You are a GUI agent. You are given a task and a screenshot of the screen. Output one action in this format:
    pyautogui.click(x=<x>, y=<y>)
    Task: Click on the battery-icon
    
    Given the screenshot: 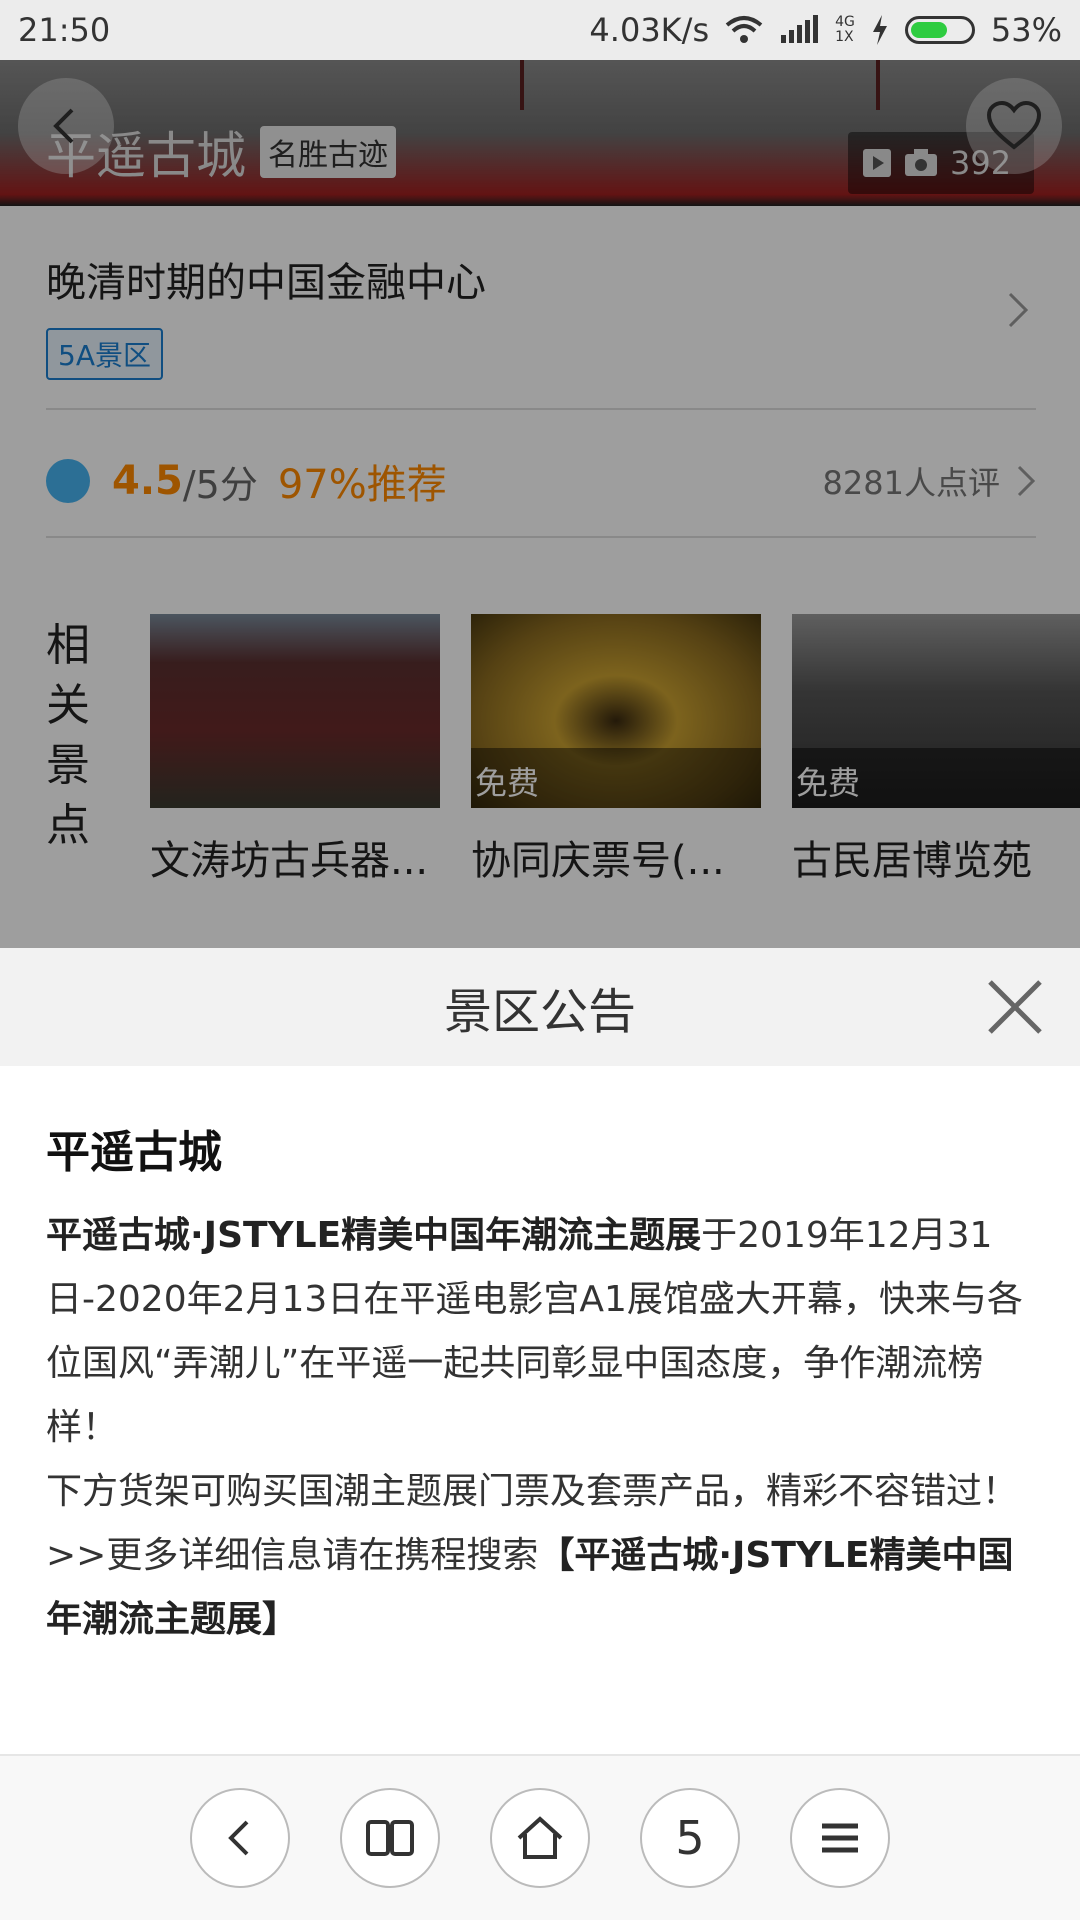 What is the action you would take?
    pyautogui.click(x=939, y=30)
    